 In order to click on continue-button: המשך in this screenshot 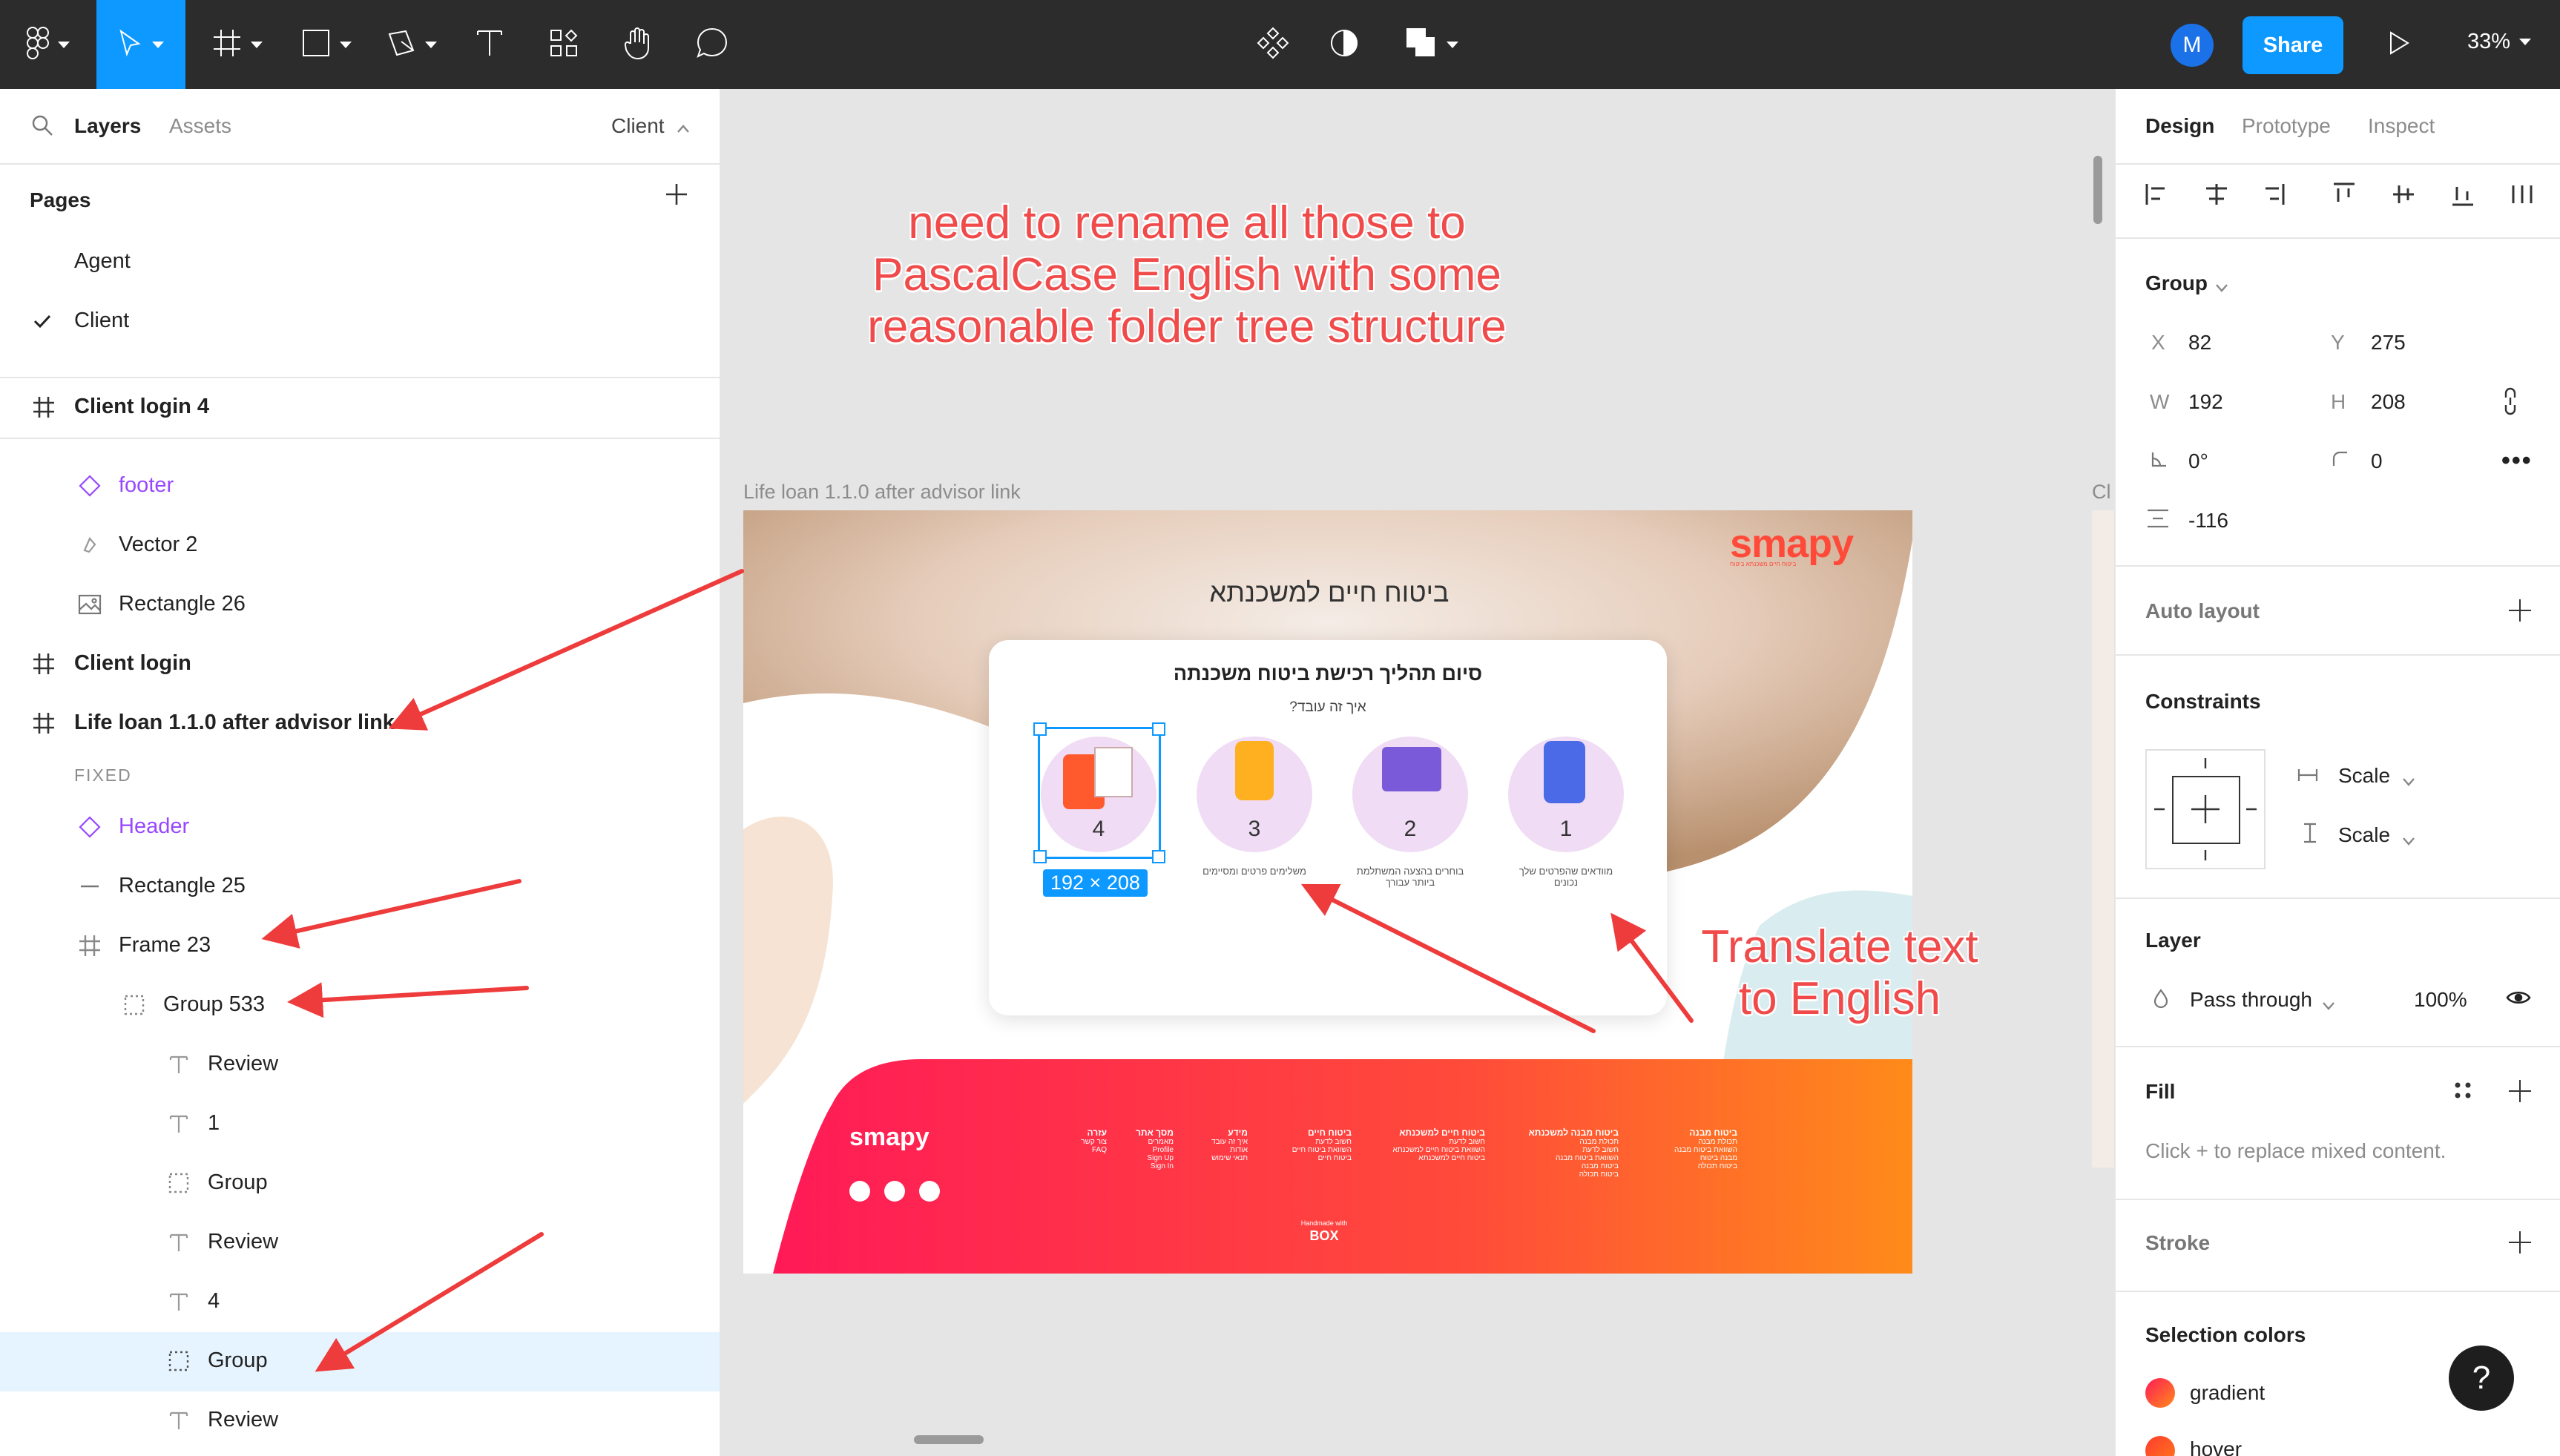, I will do `click(1326, 965)`.